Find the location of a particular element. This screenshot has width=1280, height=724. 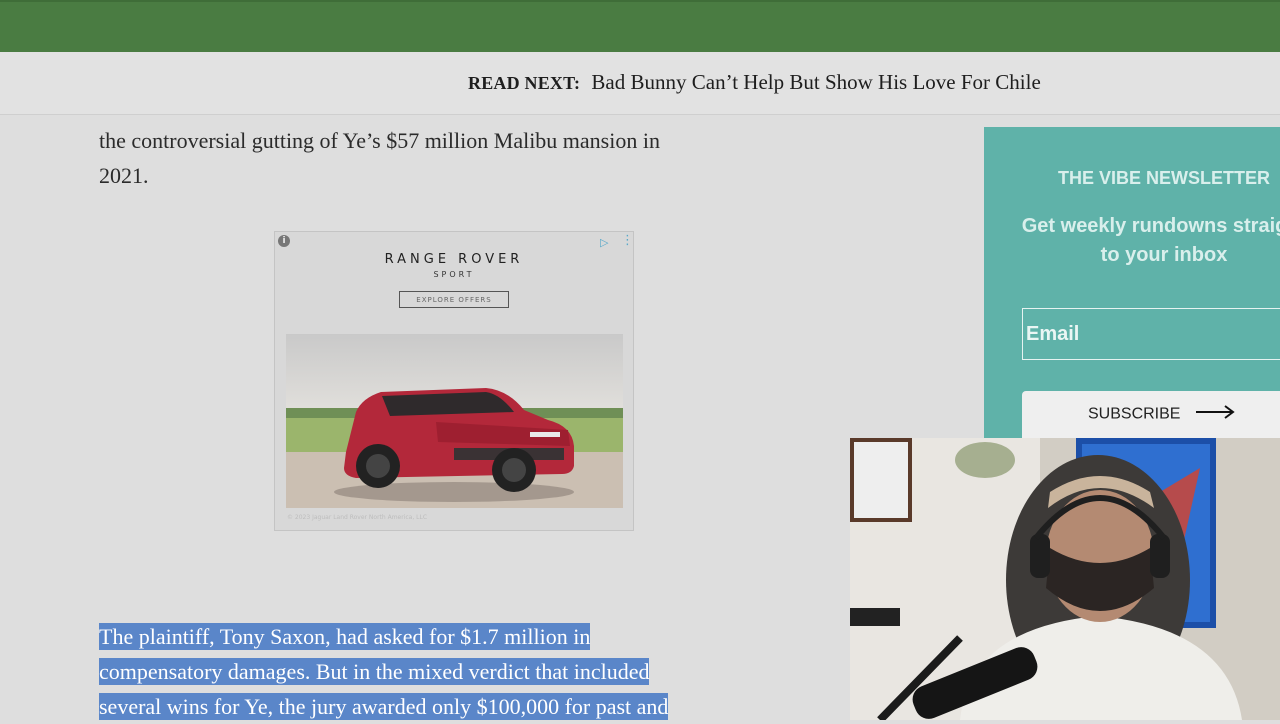

explore-offers-button: EXPLORE OFFERS is located at coordinates (454, 299).